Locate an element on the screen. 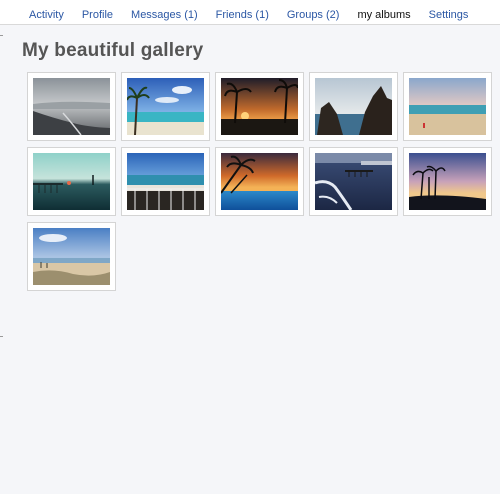 The height and width of the screenshot is (494, 500). nav-messages: Messages (1) is located at coordinates (164, 15).